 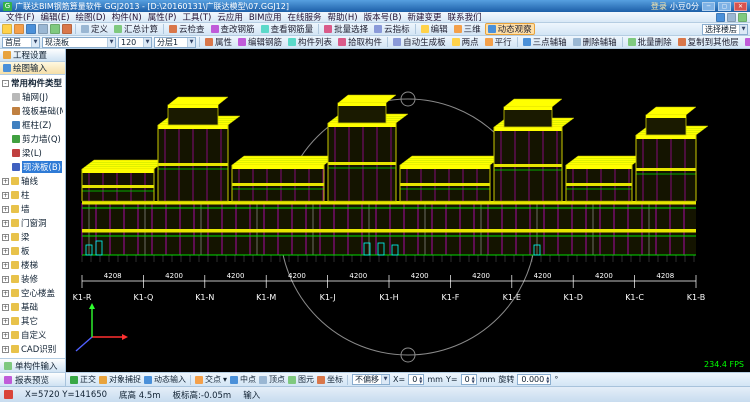 What do you see at coordinates (43, 29) in the screenshot?
I see `print-icon` at bounding box center [43, 29].